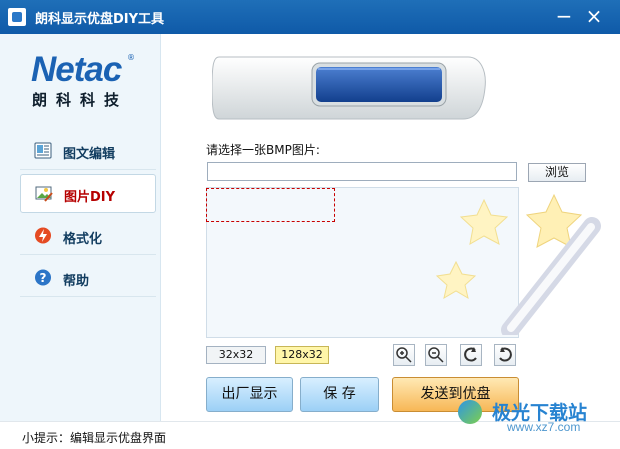 This screenshot has height=449, width=620. What do you see at coordinates (544, 427) in the screenshot?
I see `watermark-url: www.xz7.com` at bounding box center [544, 427].